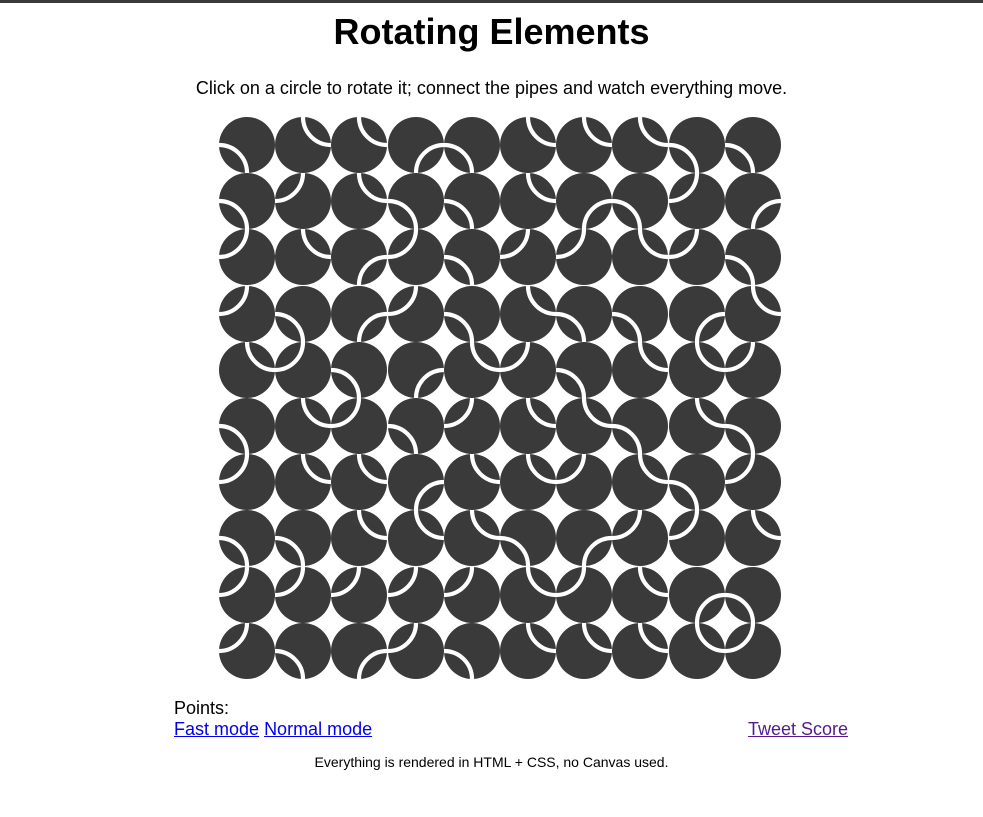 This screenshot has width=983, height=817. What do you see at coordinates (216, 729) in the screenshot?
I see `fast-mode-link: Fast mode` at bounding box center [216, 729].